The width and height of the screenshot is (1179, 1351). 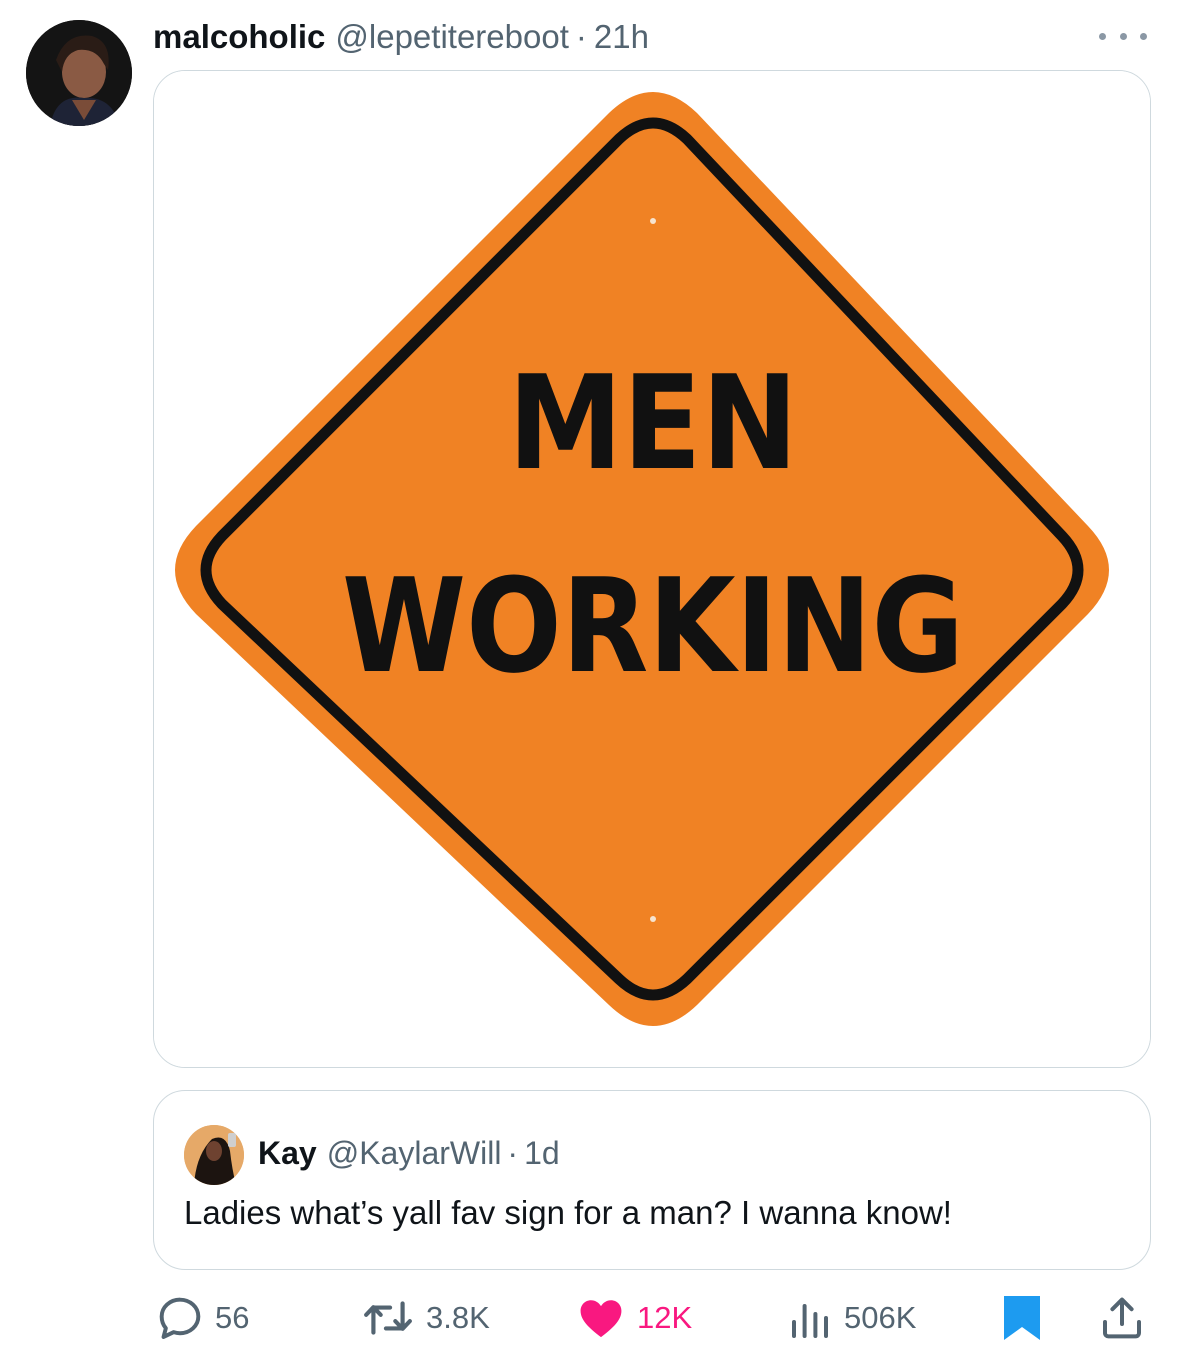 I want to click on quoted-handle: @KaylarWill, so click(x=414, y=1153).